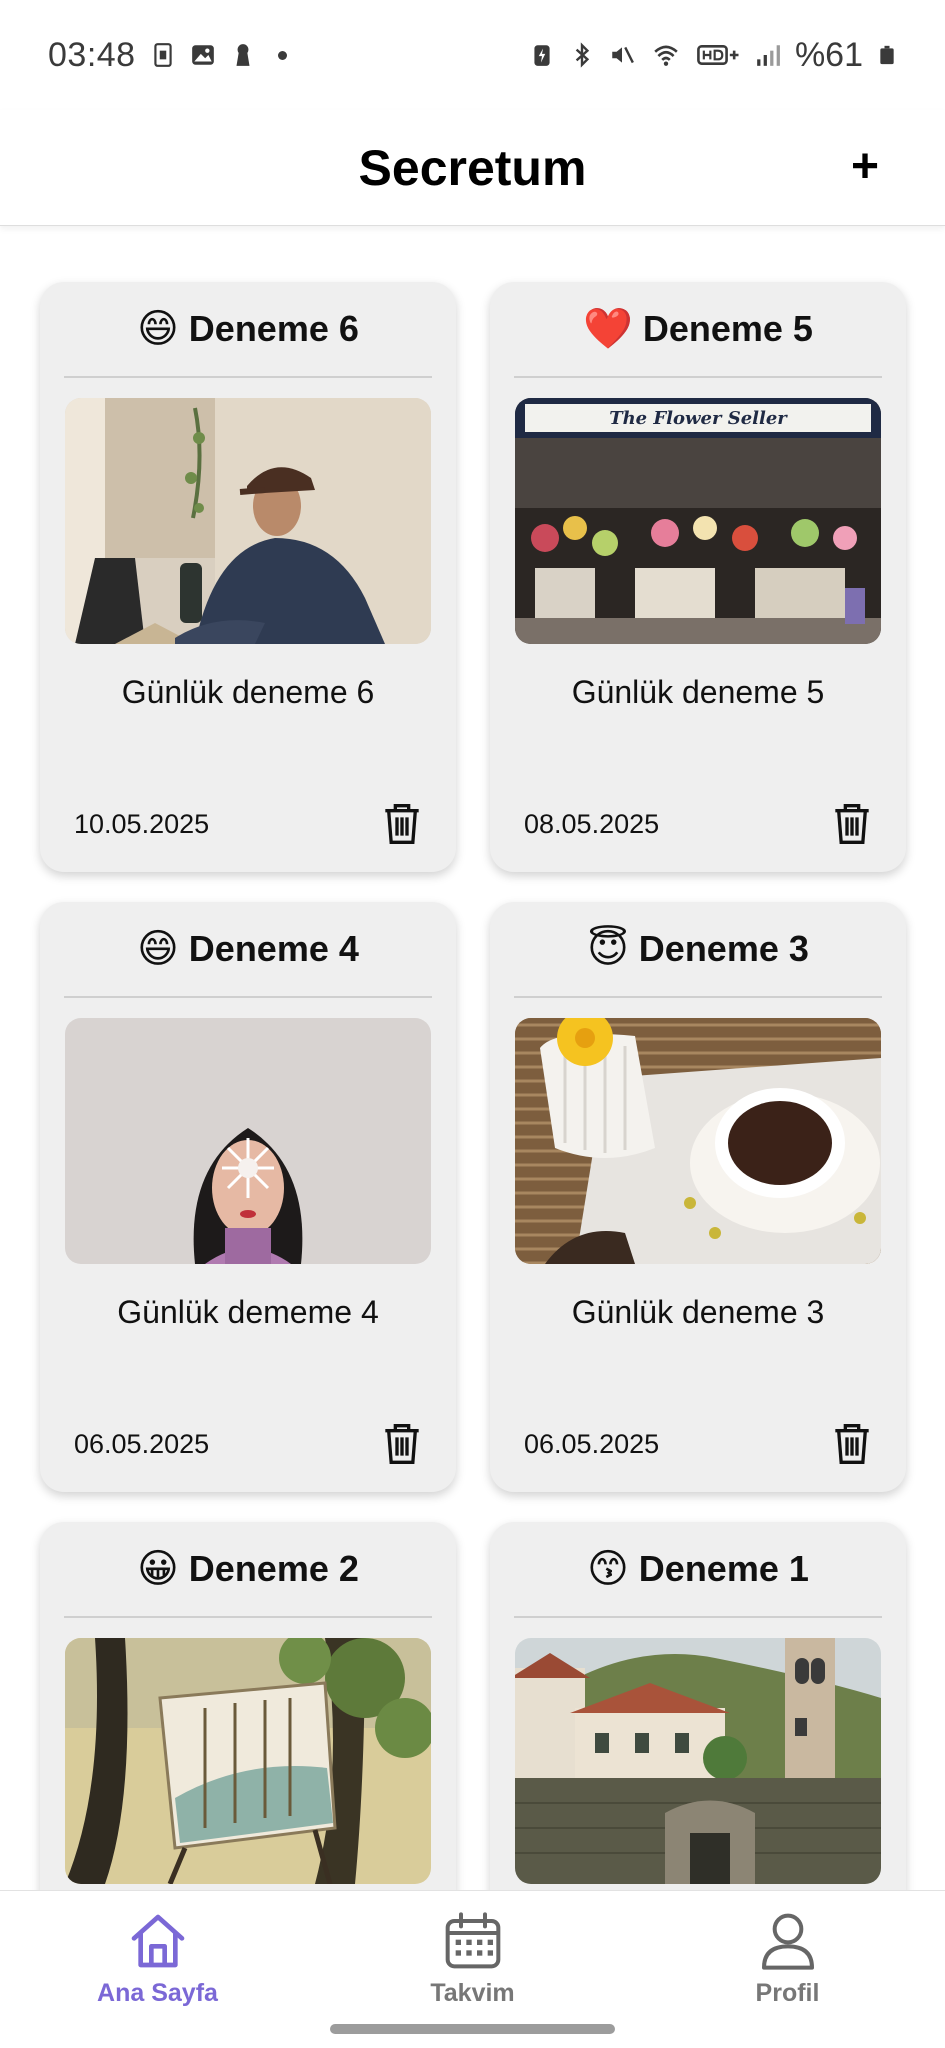 Image resolution: width=945 pixels, height=2048 pixels. I want to click on entry-footer: 08.05.2025, so click(698, 824).